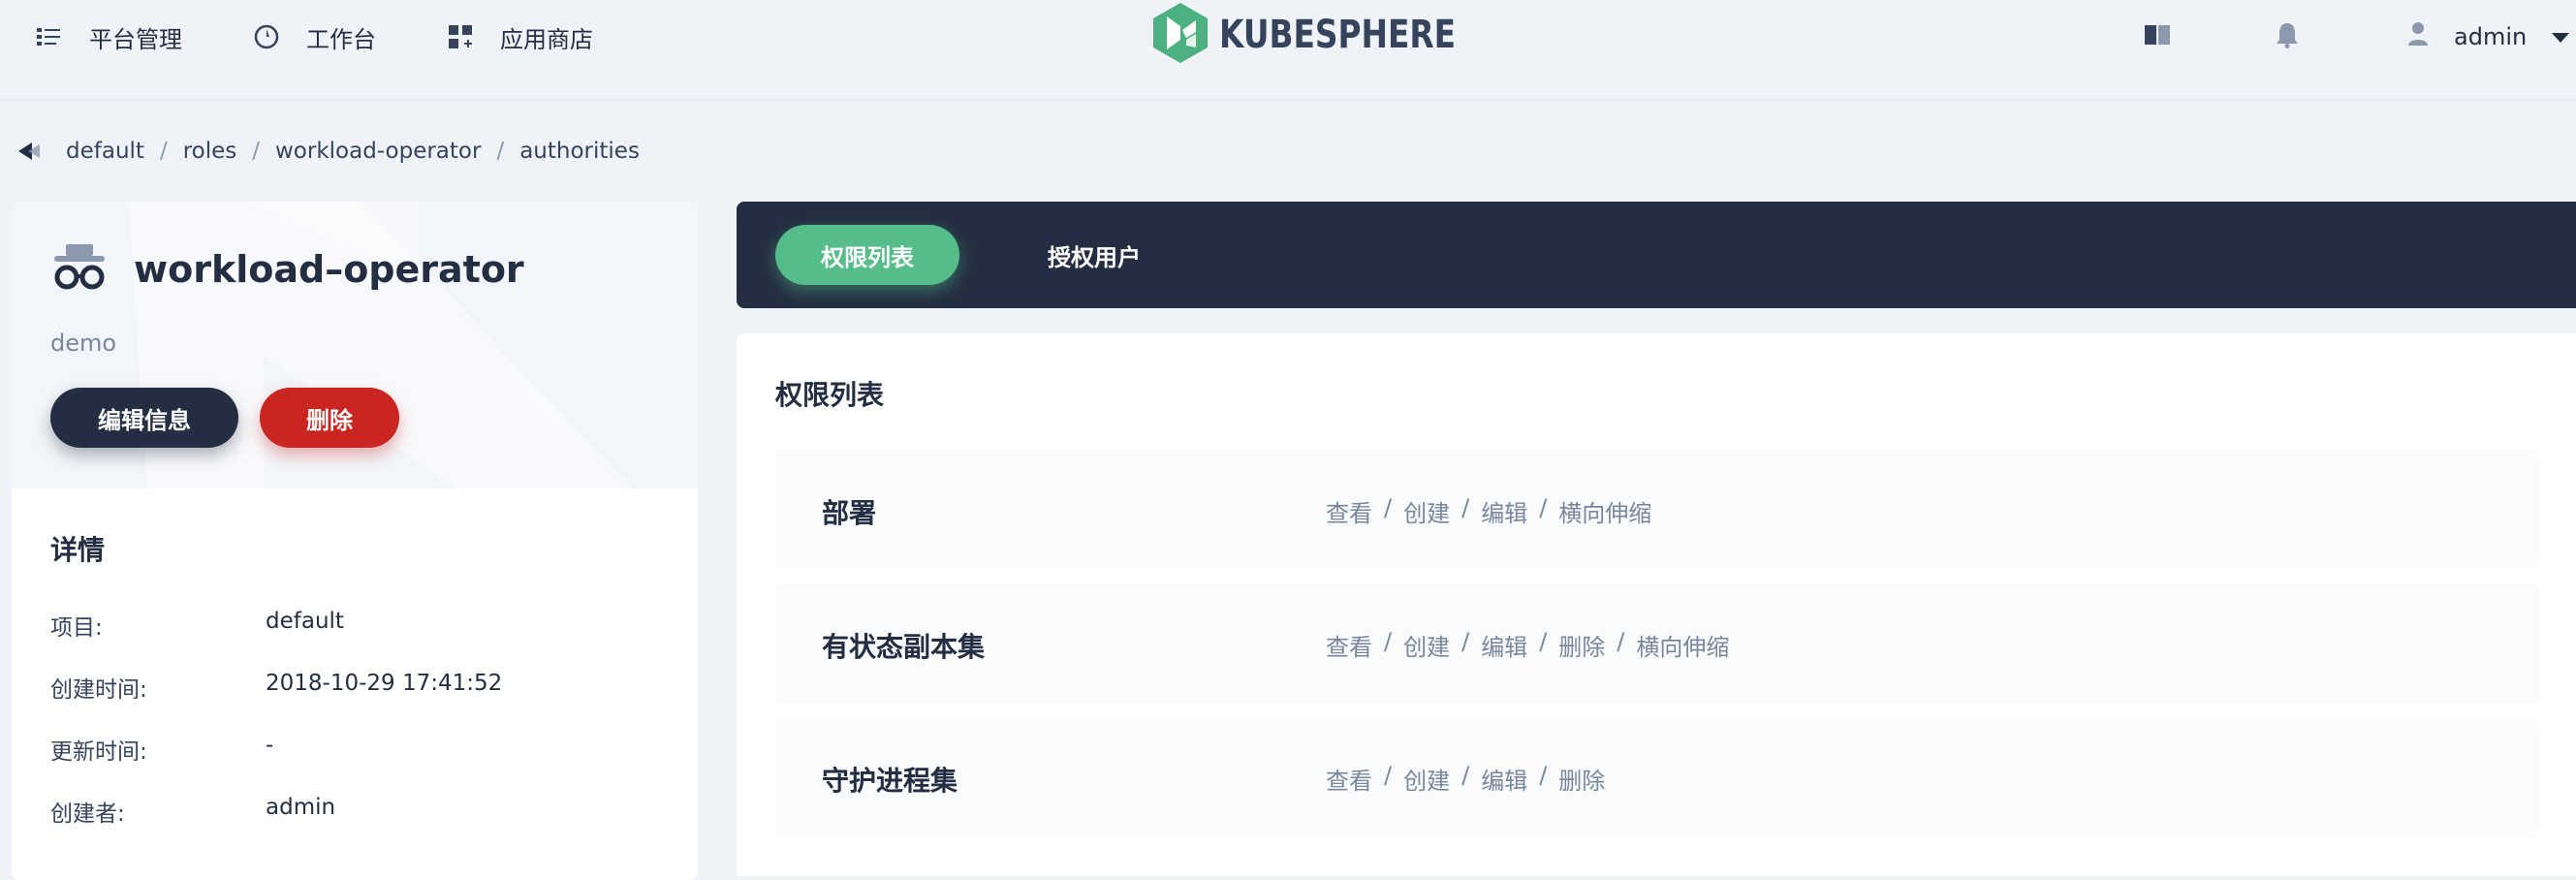 This screenshot has width=2576, height=880. Describe the element at coordinates (849, 513) in the screenshot. I see `permission-name: 部署` at that location.